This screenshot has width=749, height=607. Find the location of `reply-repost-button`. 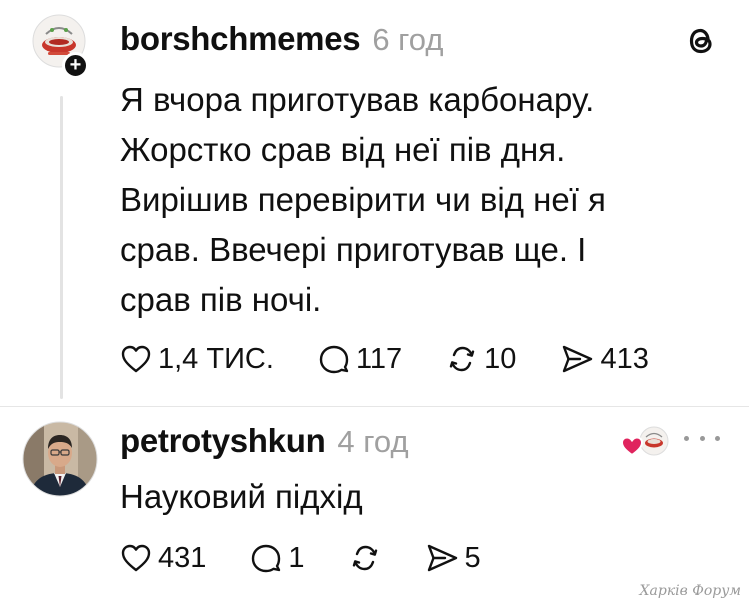

reply-repost-button is located at coordinates (365, 558).